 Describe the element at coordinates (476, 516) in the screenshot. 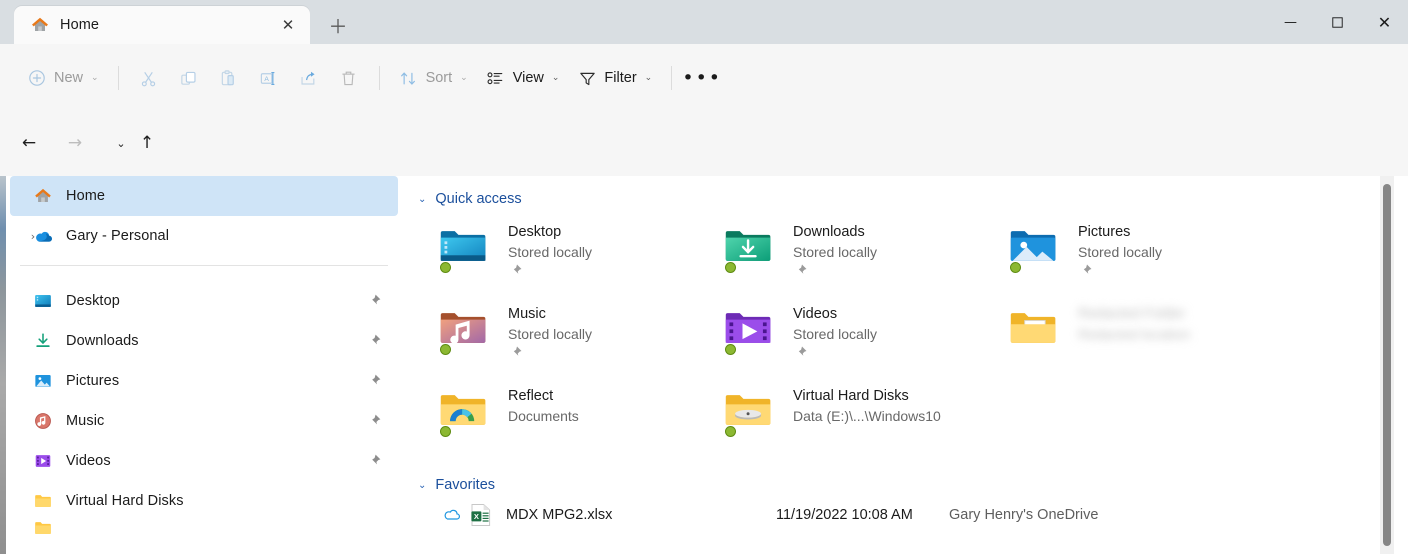

I see `svg-text: X` at that location.